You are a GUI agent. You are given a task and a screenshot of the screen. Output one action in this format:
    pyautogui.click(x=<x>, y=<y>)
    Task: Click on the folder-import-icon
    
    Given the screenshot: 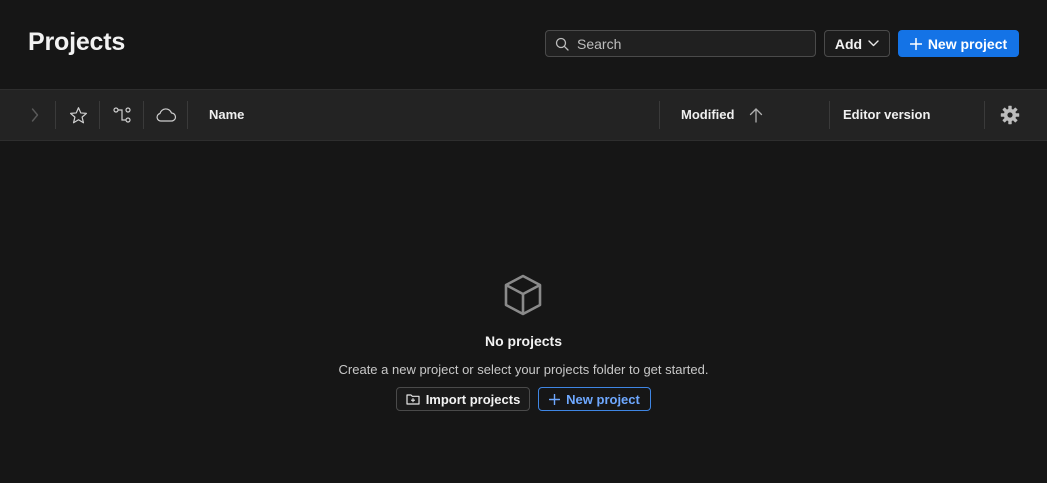 What is the action you would take?
    pyautogui.click(x=413, y=399)
    